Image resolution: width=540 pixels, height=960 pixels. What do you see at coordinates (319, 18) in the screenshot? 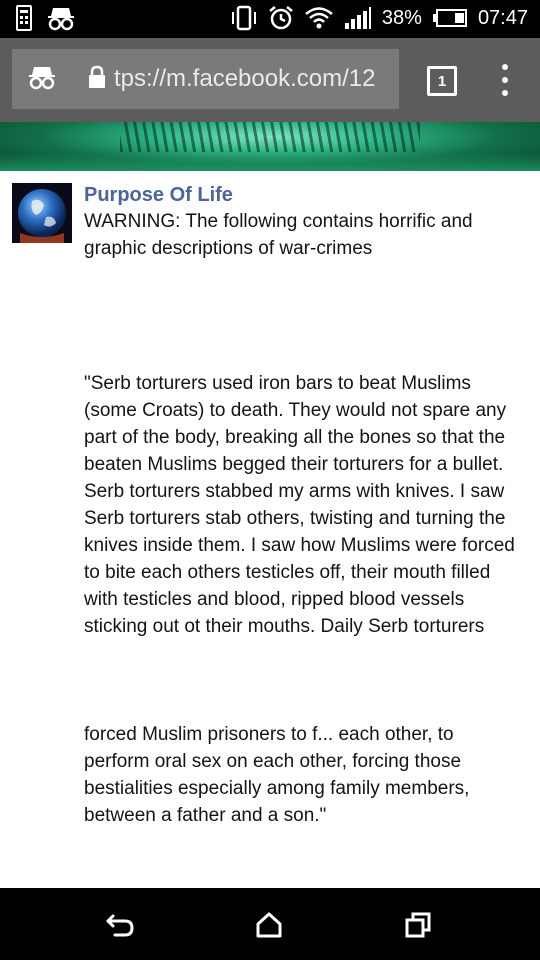
I see `wifi-icon` at bounding box center [319, 18].